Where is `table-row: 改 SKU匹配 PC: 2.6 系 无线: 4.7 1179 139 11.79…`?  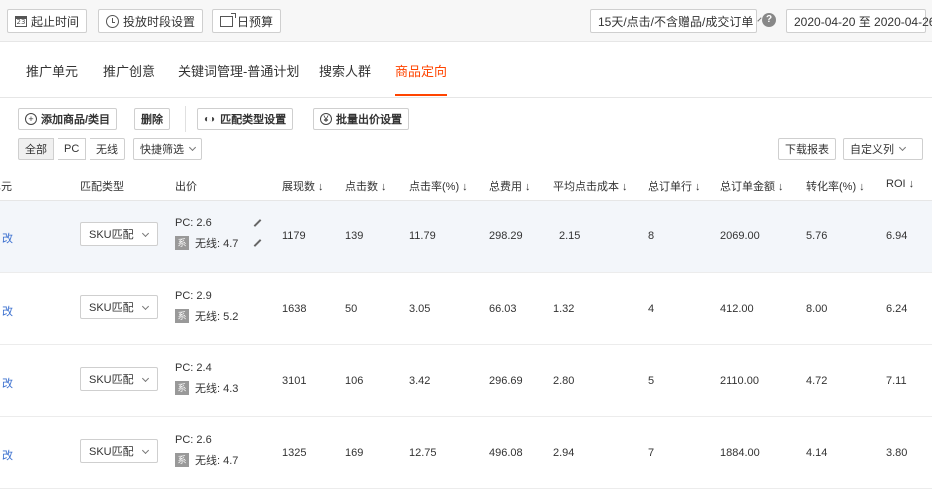
table-row: 改 SKU匹配 PC: 2.6 系 无线: 4.7 1179 139 11.79… is located at coordinates (466, 237).